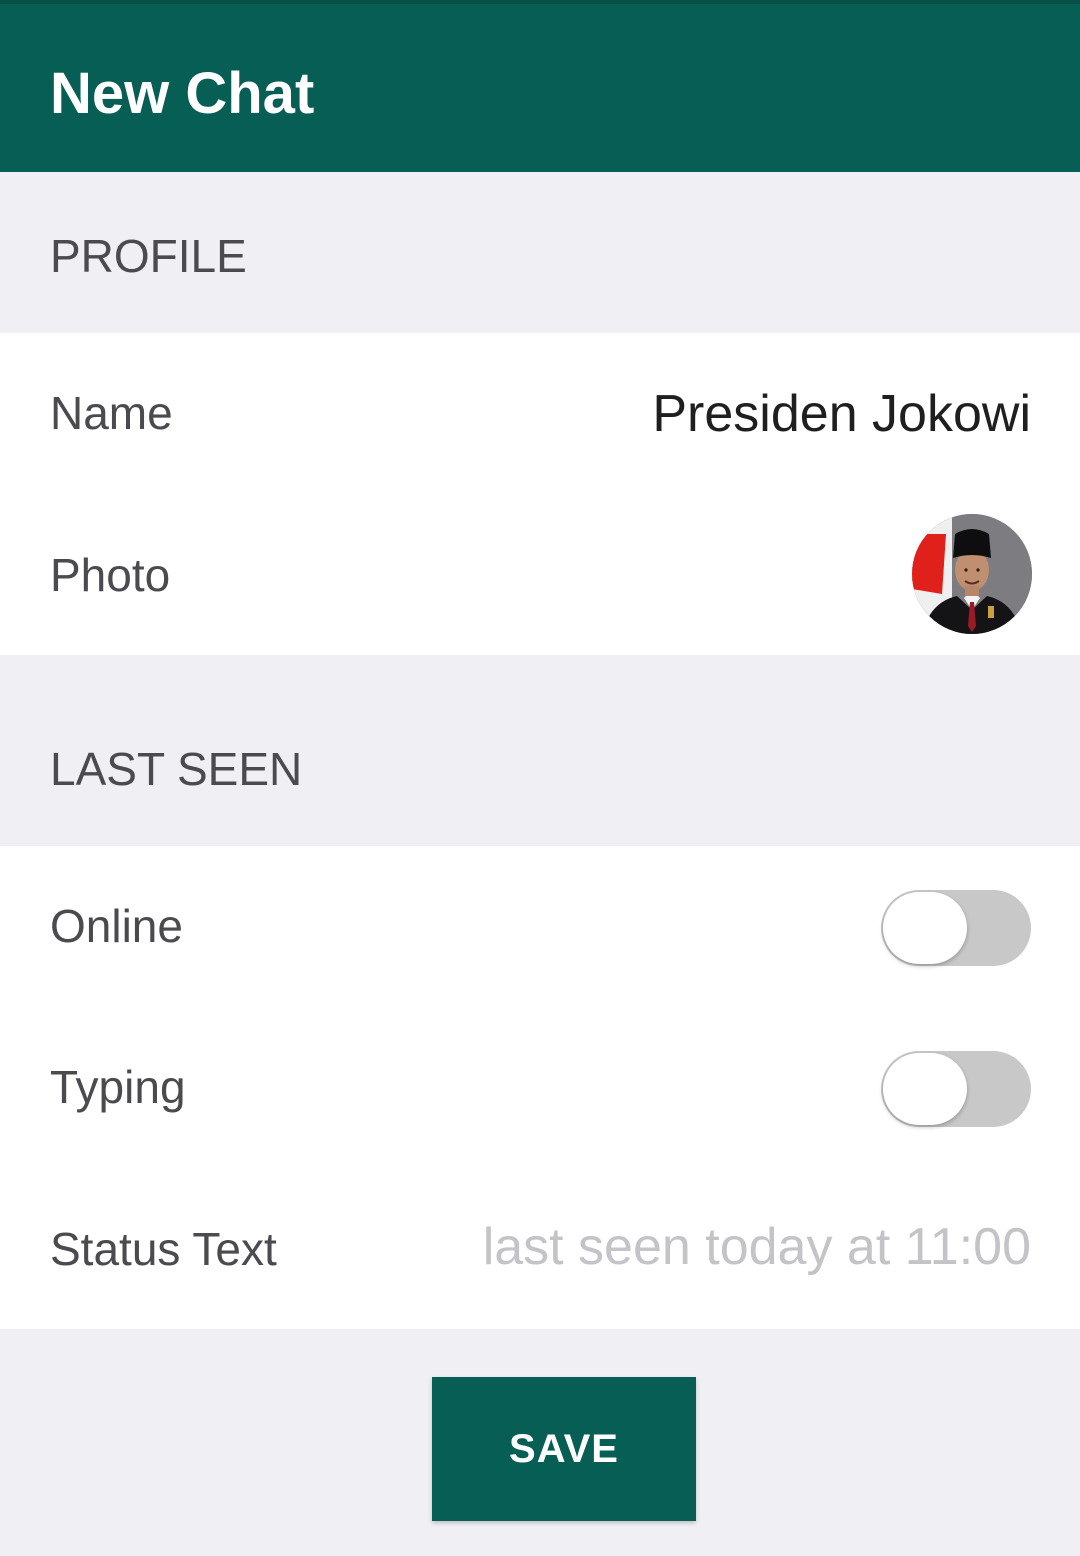 This screenshot has height=1556, width=1080. What do you see at coordinates (182, 93) in the screenshot?
I see `page-title: New Chat` at bounding box center [182, 93].